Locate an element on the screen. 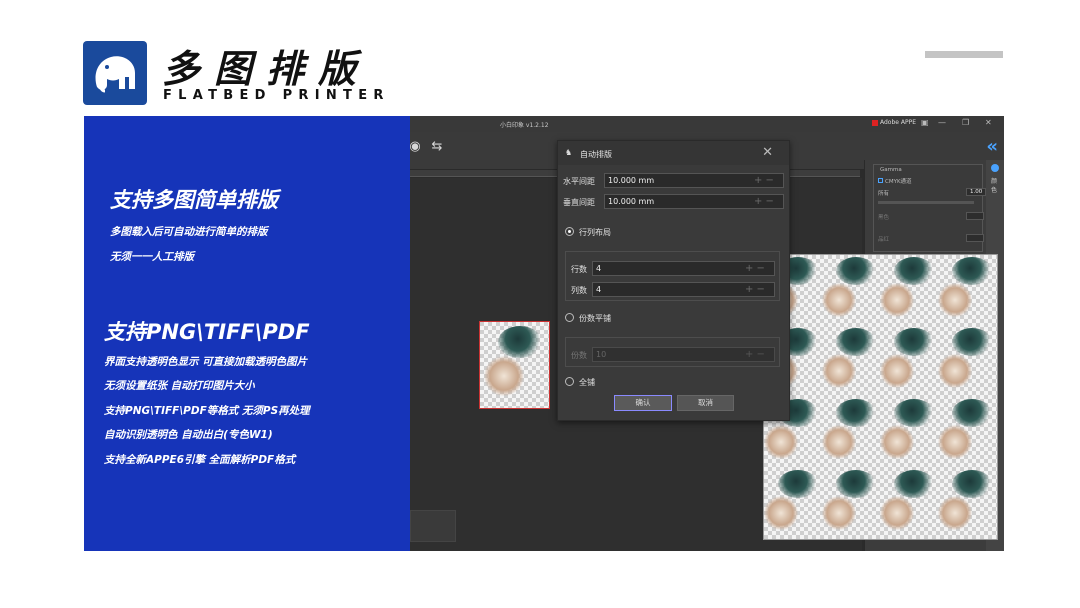 The height and width of the screenshot is (608, 1080). v-spacing-label: 垂直间距 is located at coordinates (579, 202).